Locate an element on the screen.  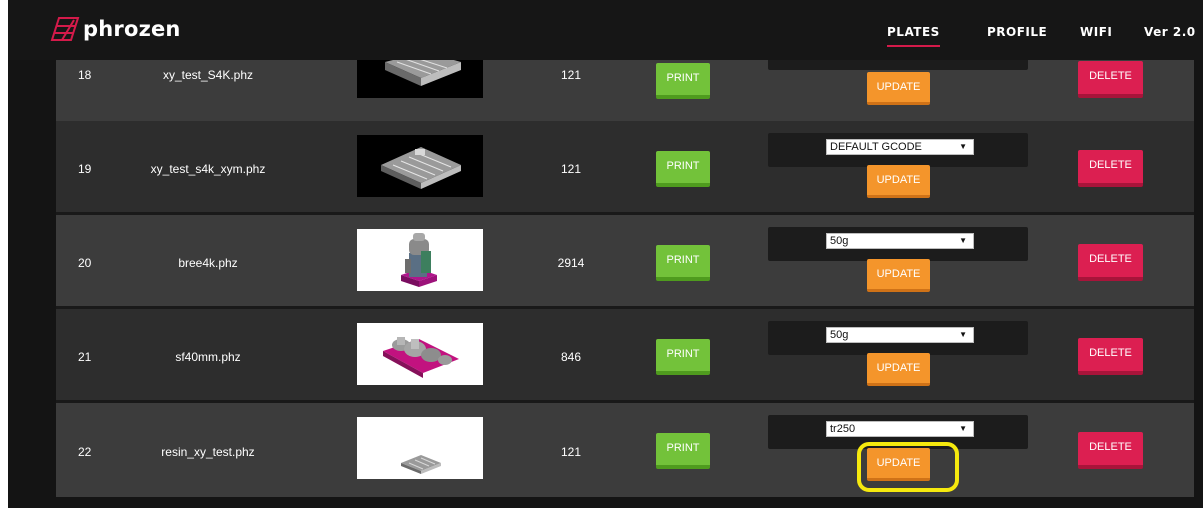
top-nav-bar: phrozen PLATES PROFILE WIFI Ver 2.0 is located at coordinates (605, 30).